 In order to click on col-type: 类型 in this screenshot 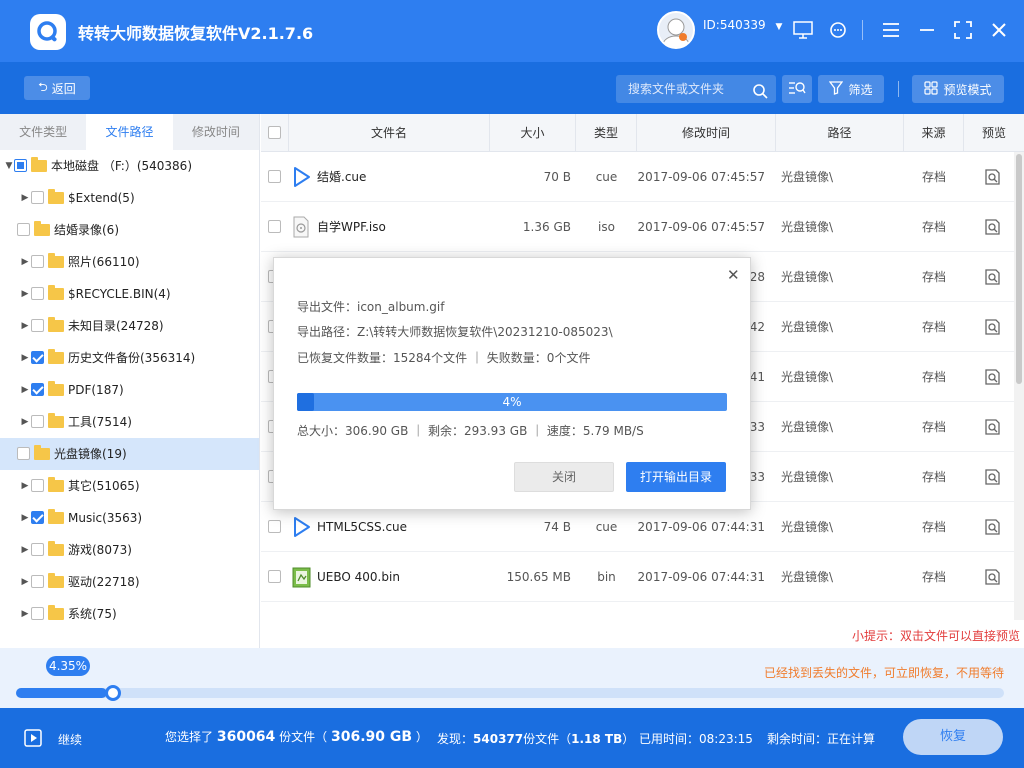, I will do `click(606, 133)`.